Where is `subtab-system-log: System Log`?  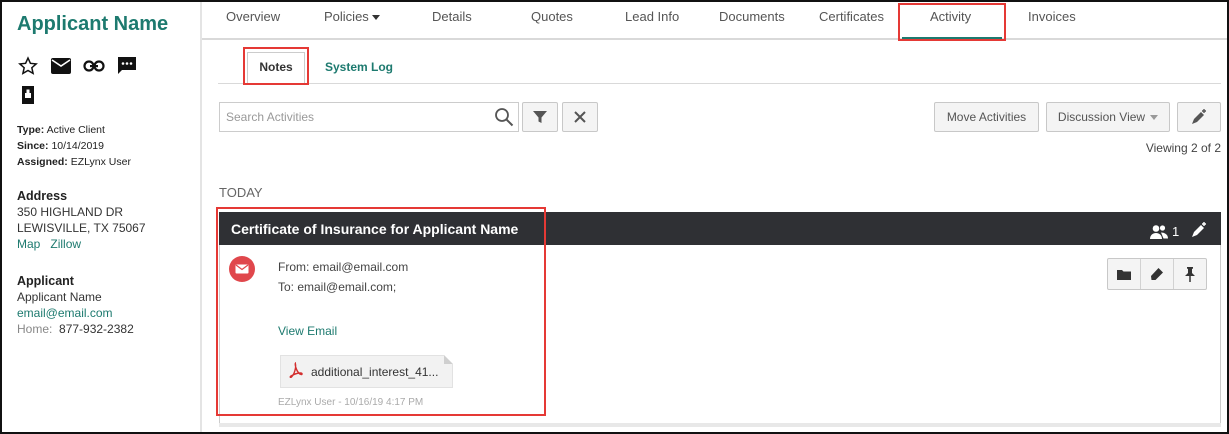
subtab-system-log: System Log is located at coordinates (359, 67).